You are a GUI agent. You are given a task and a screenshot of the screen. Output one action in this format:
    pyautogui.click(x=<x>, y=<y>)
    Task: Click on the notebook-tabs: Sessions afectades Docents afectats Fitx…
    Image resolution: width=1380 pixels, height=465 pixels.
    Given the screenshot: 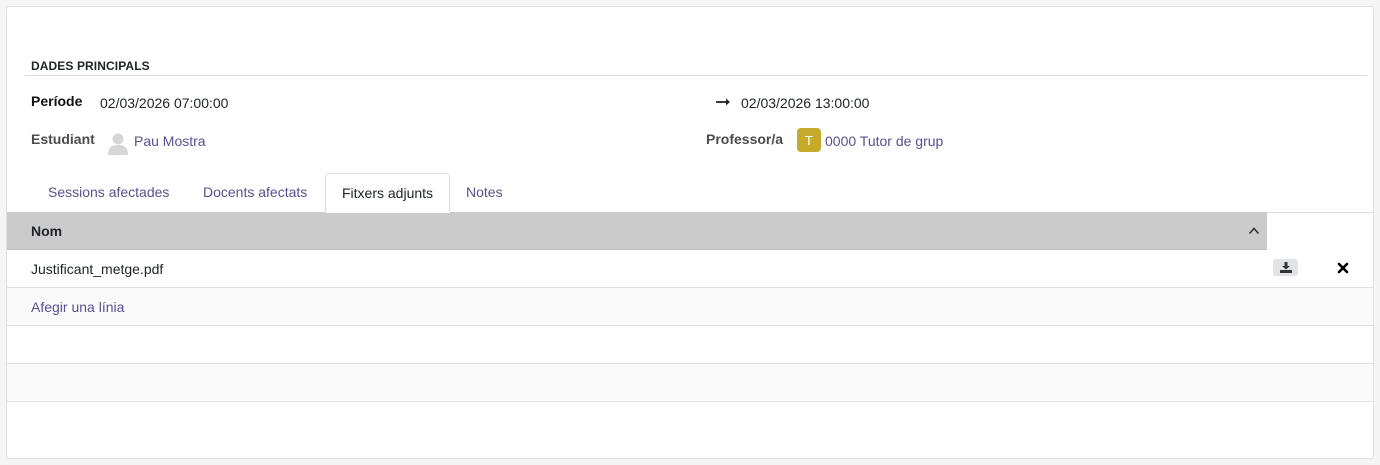 What is the action you would take?
    pyautogui.click(x=690, y=193)
    